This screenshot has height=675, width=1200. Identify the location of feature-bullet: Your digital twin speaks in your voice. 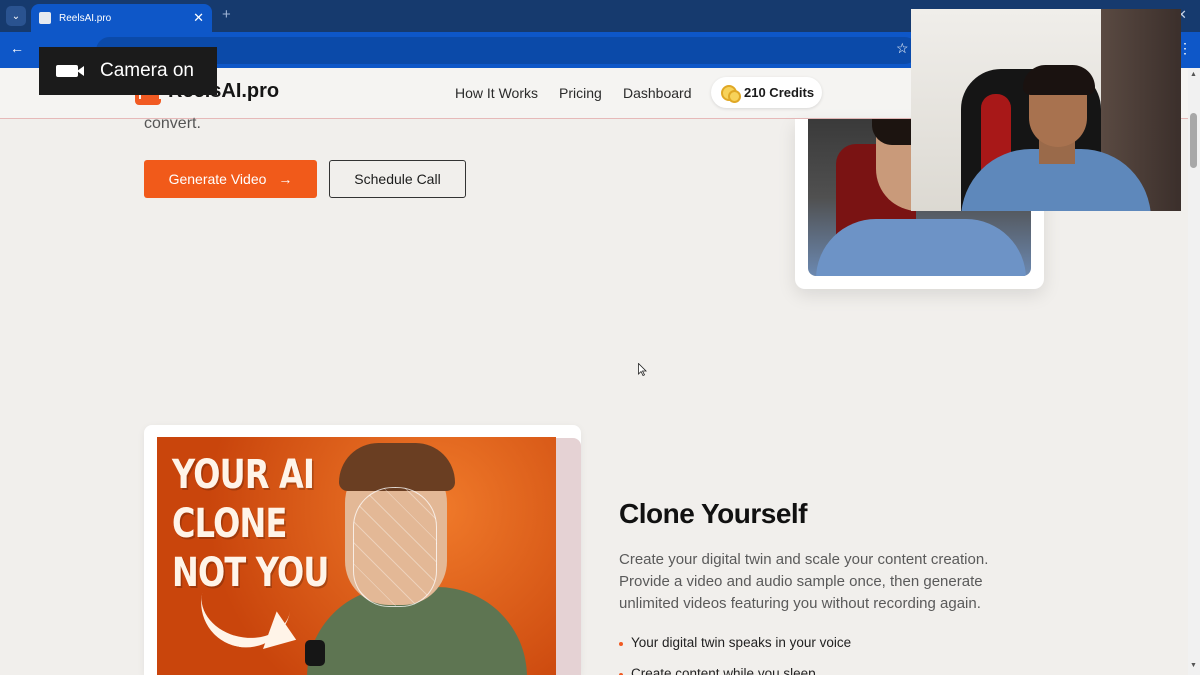
(735, 642).